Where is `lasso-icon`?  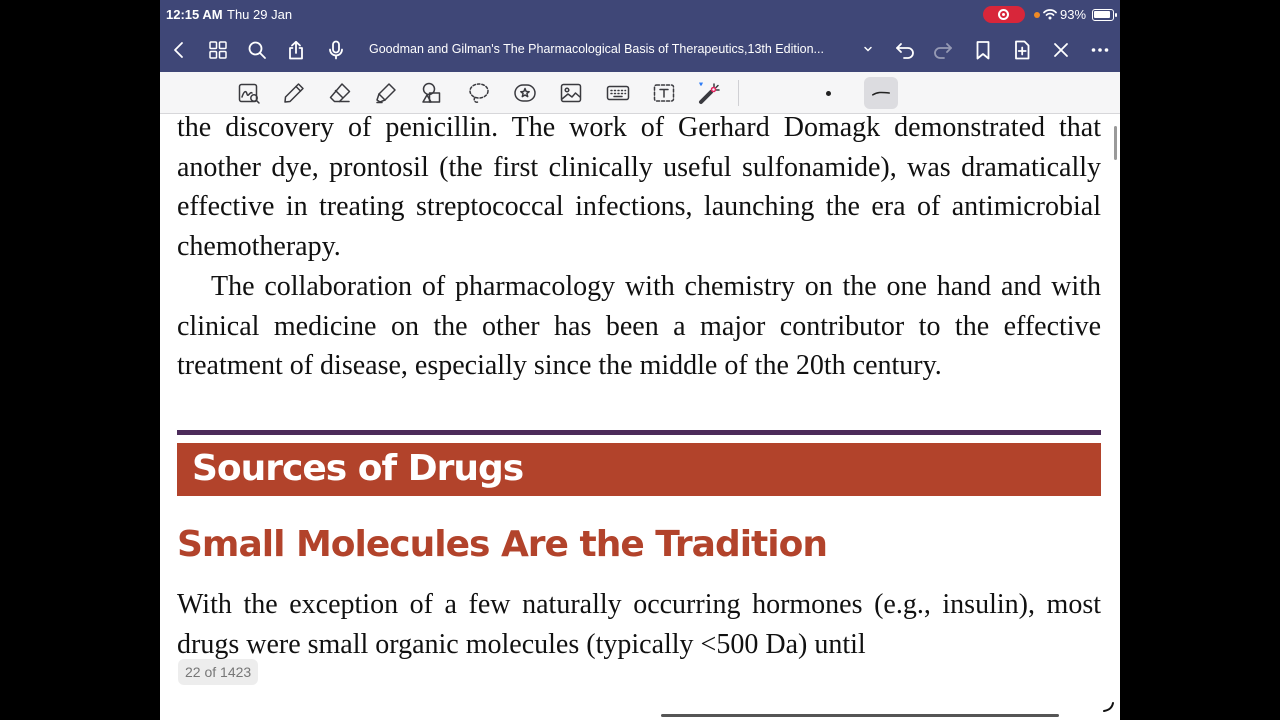 lasso-icon is located at coordinates (479, 93).